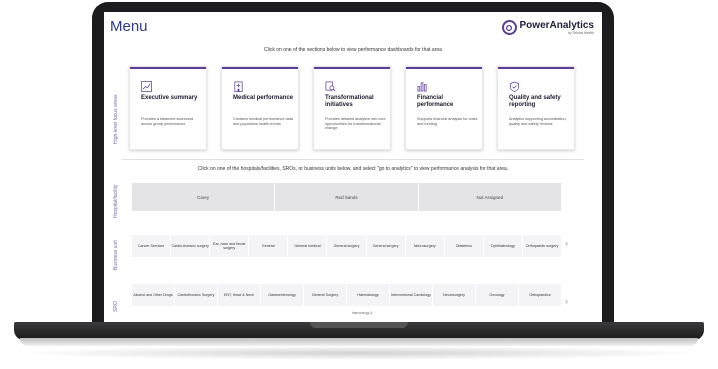  Describe the element at coordinates (497, 295) in the screenshot. I see `sro-item: Oncology` at that location.